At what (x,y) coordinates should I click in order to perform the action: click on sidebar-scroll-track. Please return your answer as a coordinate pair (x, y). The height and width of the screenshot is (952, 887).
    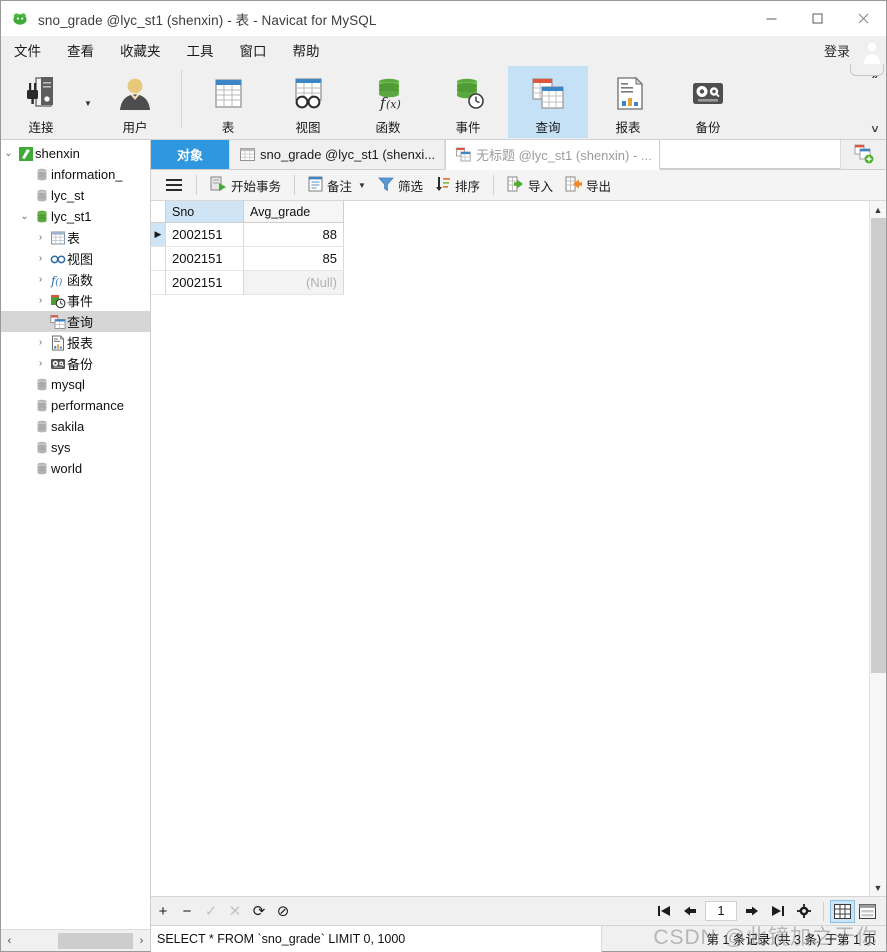
    Looking at the image, I should click on (75, 941).